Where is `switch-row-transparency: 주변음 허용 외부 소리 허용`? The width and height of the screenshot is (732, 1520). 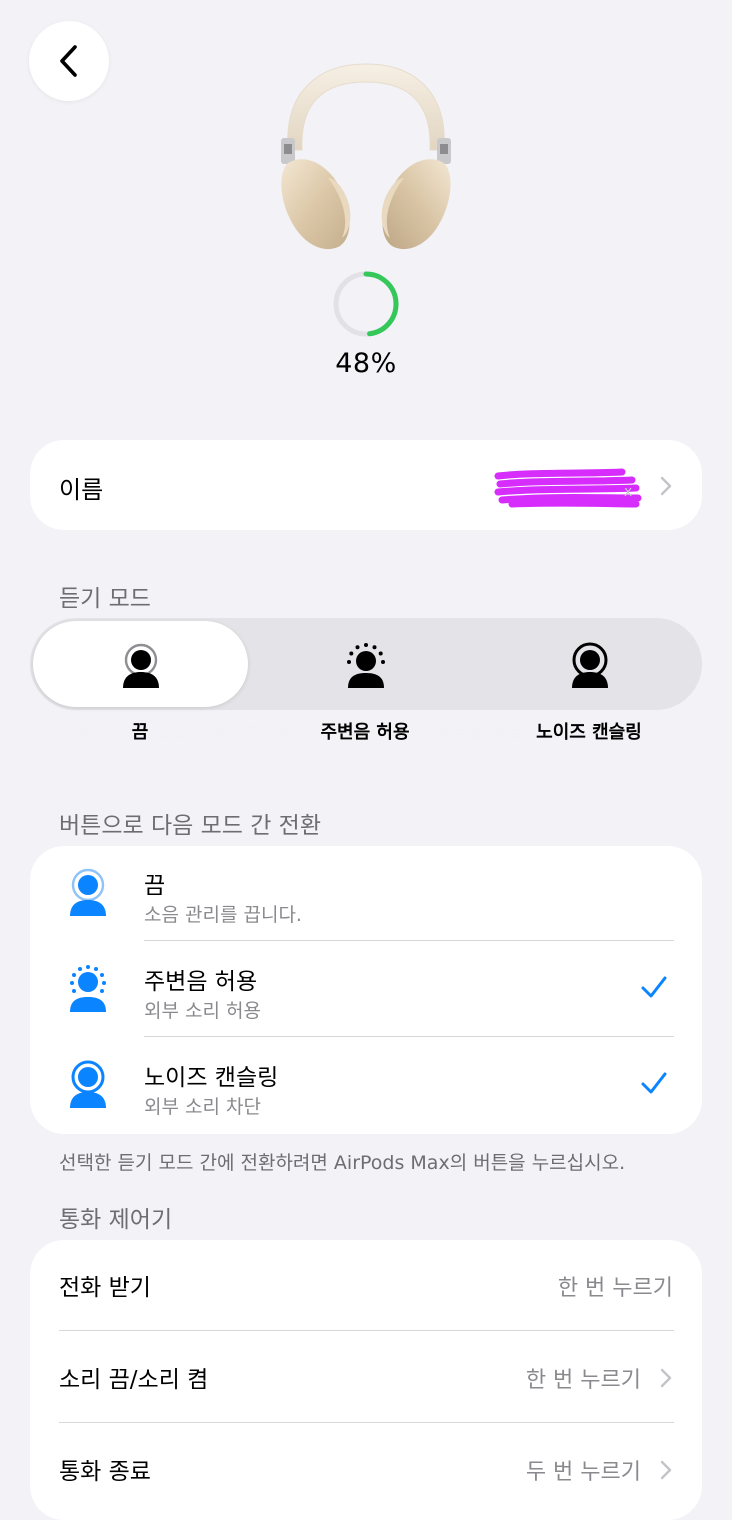 switch-row-transparency: 주변음 허용 외부 소리 허용 is located at coordinates (366, 990).